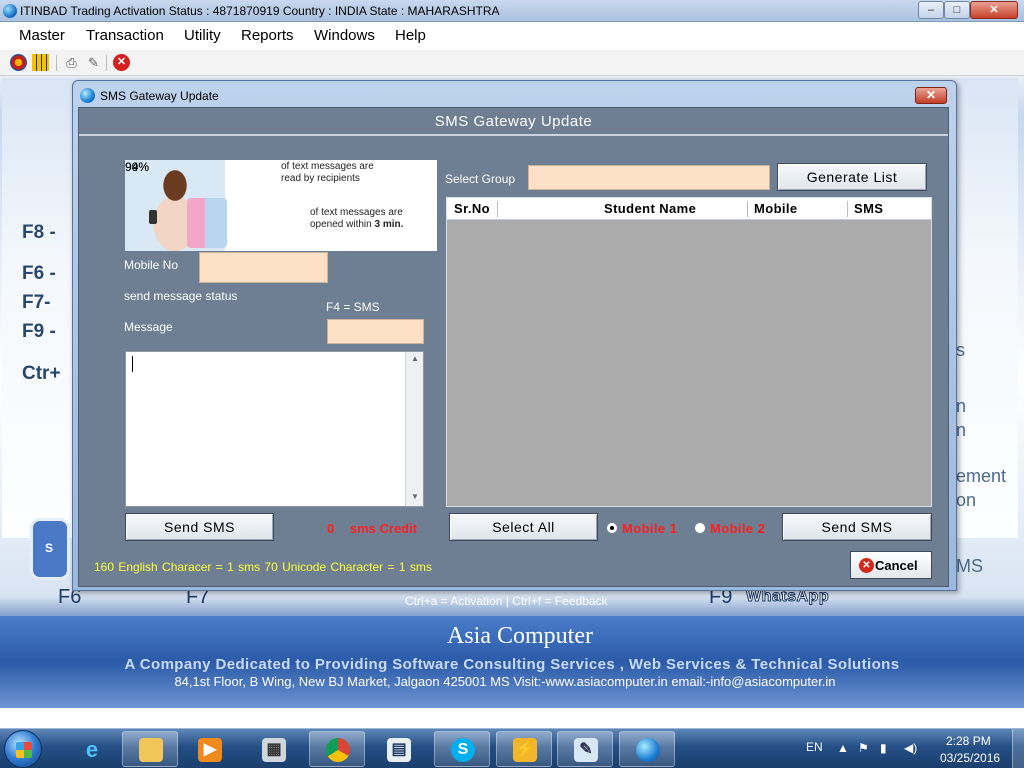 The image size is (1024, 768). What do you see at coordinates (199, 527) in the screenshot?
I see `send-sms-left-button: Send SMS` at bounding box center [199, 527].